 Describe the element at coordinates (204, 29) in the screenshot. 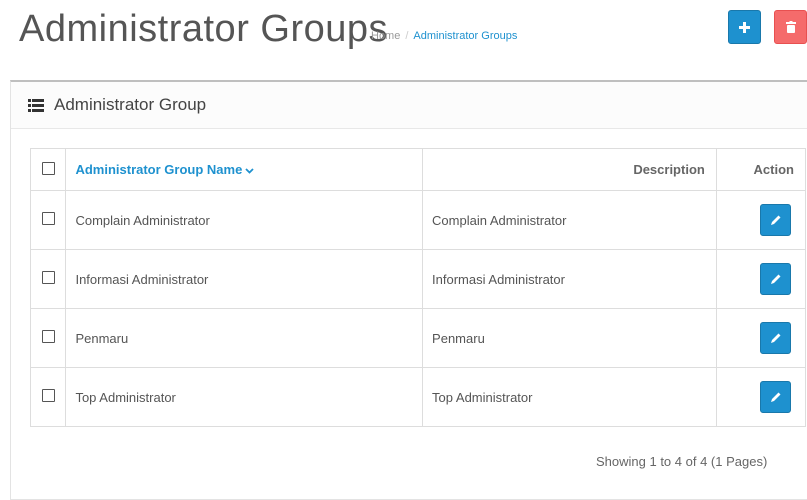

I see `page-title: Administrator Groups` at that location.